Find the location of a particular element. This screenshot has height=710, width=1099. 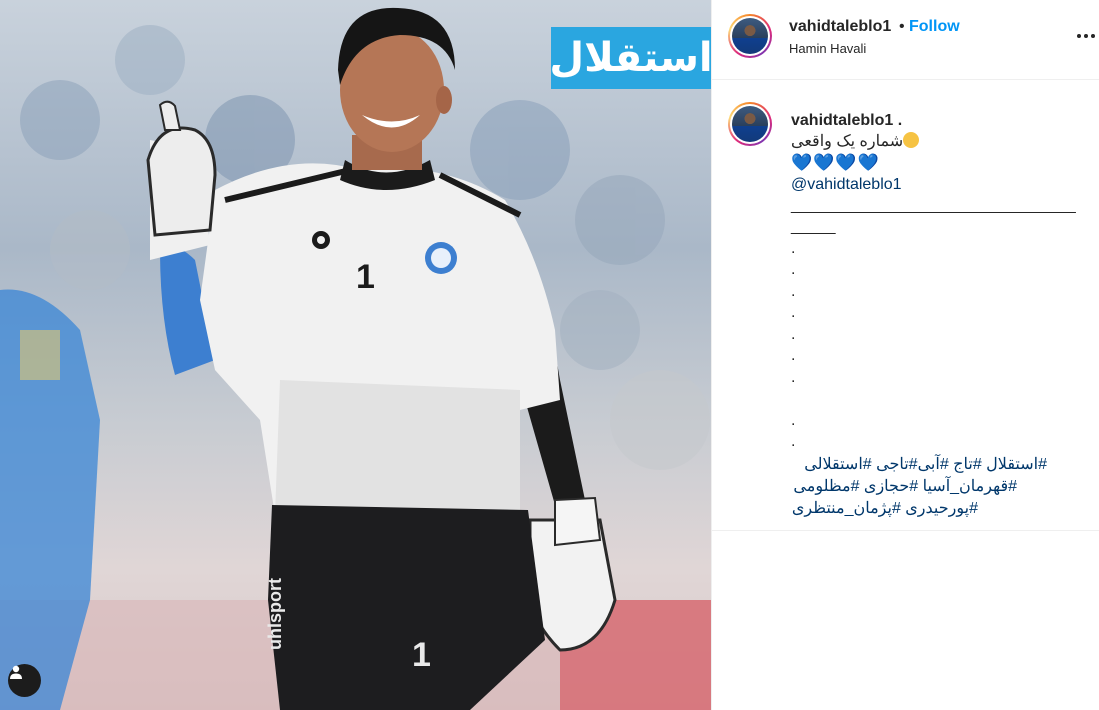

caption-mention: @vahidtaleblo1 is located at coordinates (846, 184).